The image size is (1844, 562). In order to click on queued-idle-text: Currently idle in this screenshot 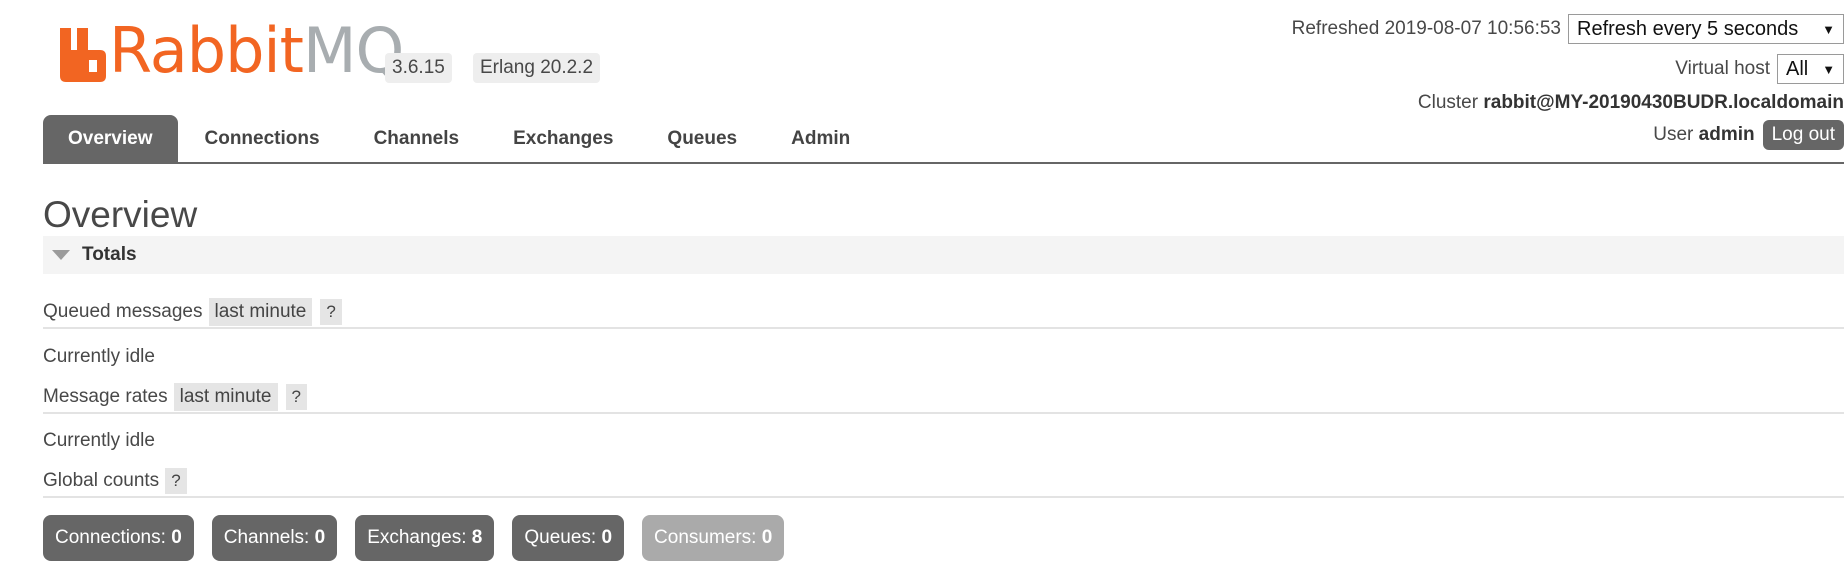, I will do `click(99, 356)`.